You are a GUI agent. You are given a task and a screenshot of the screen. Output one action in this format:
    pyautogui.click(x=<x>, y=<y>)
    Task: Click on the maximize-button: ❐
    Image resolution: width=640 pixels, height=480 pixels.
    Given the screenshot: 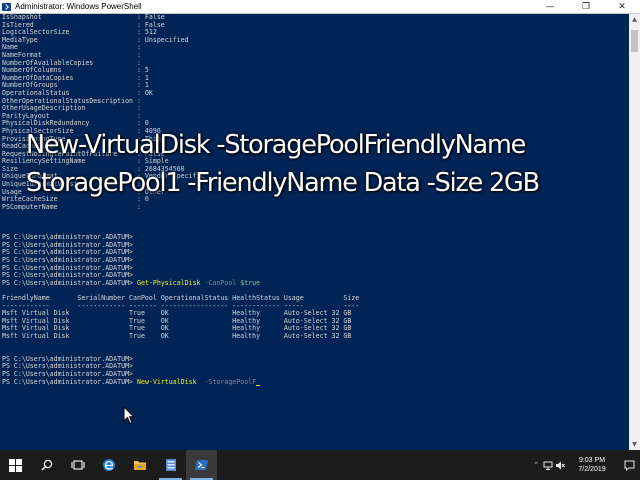 What is the action you would take?
    pyautogui.click(x=586, y=7)
    